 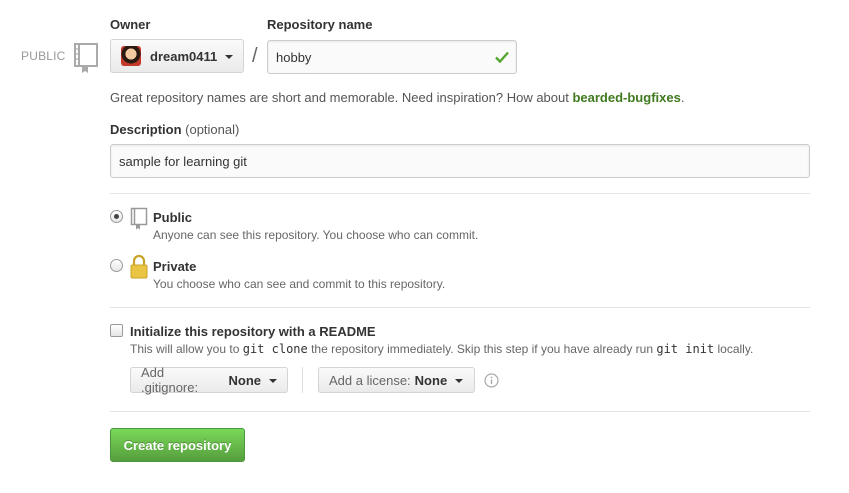 I want to click on owner-select: dream0411, so click(x=177, y=56).